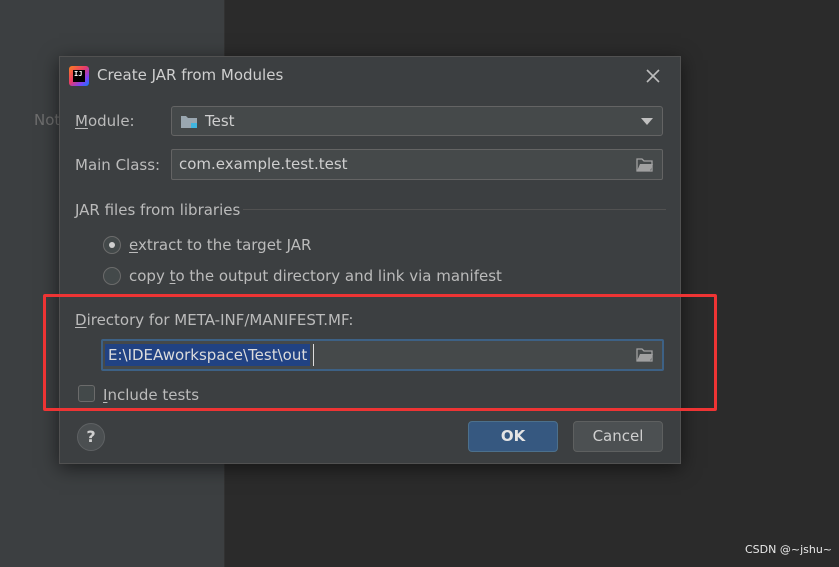  What do you see at coordinates (47, 120) in the screenshot?
I see `background-partial-text: Not` at bounding box center [47, 120].